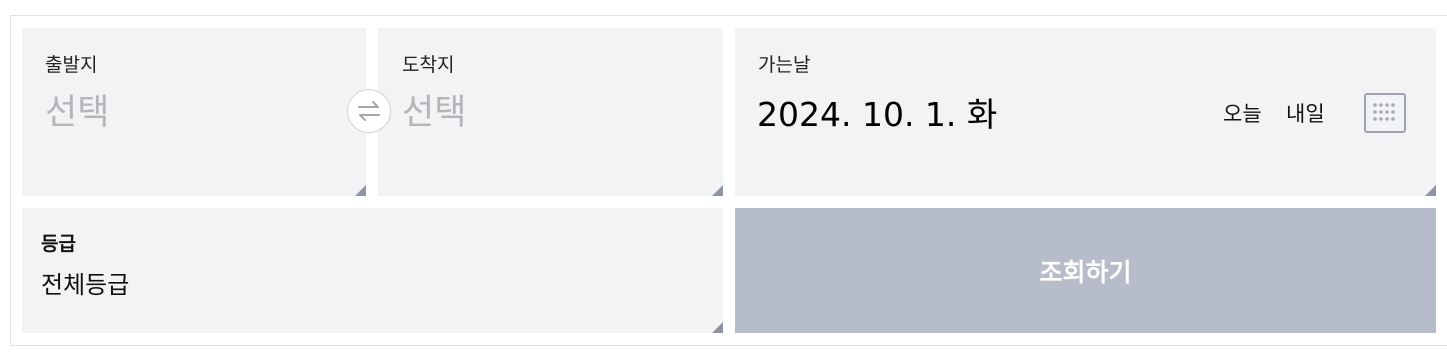 This screenshot has height=361, width=1447. What do you see at coordinates (85, 285) in the screenshot?
I see `grade-value: 전체등급` at bounding box center [85, 285].